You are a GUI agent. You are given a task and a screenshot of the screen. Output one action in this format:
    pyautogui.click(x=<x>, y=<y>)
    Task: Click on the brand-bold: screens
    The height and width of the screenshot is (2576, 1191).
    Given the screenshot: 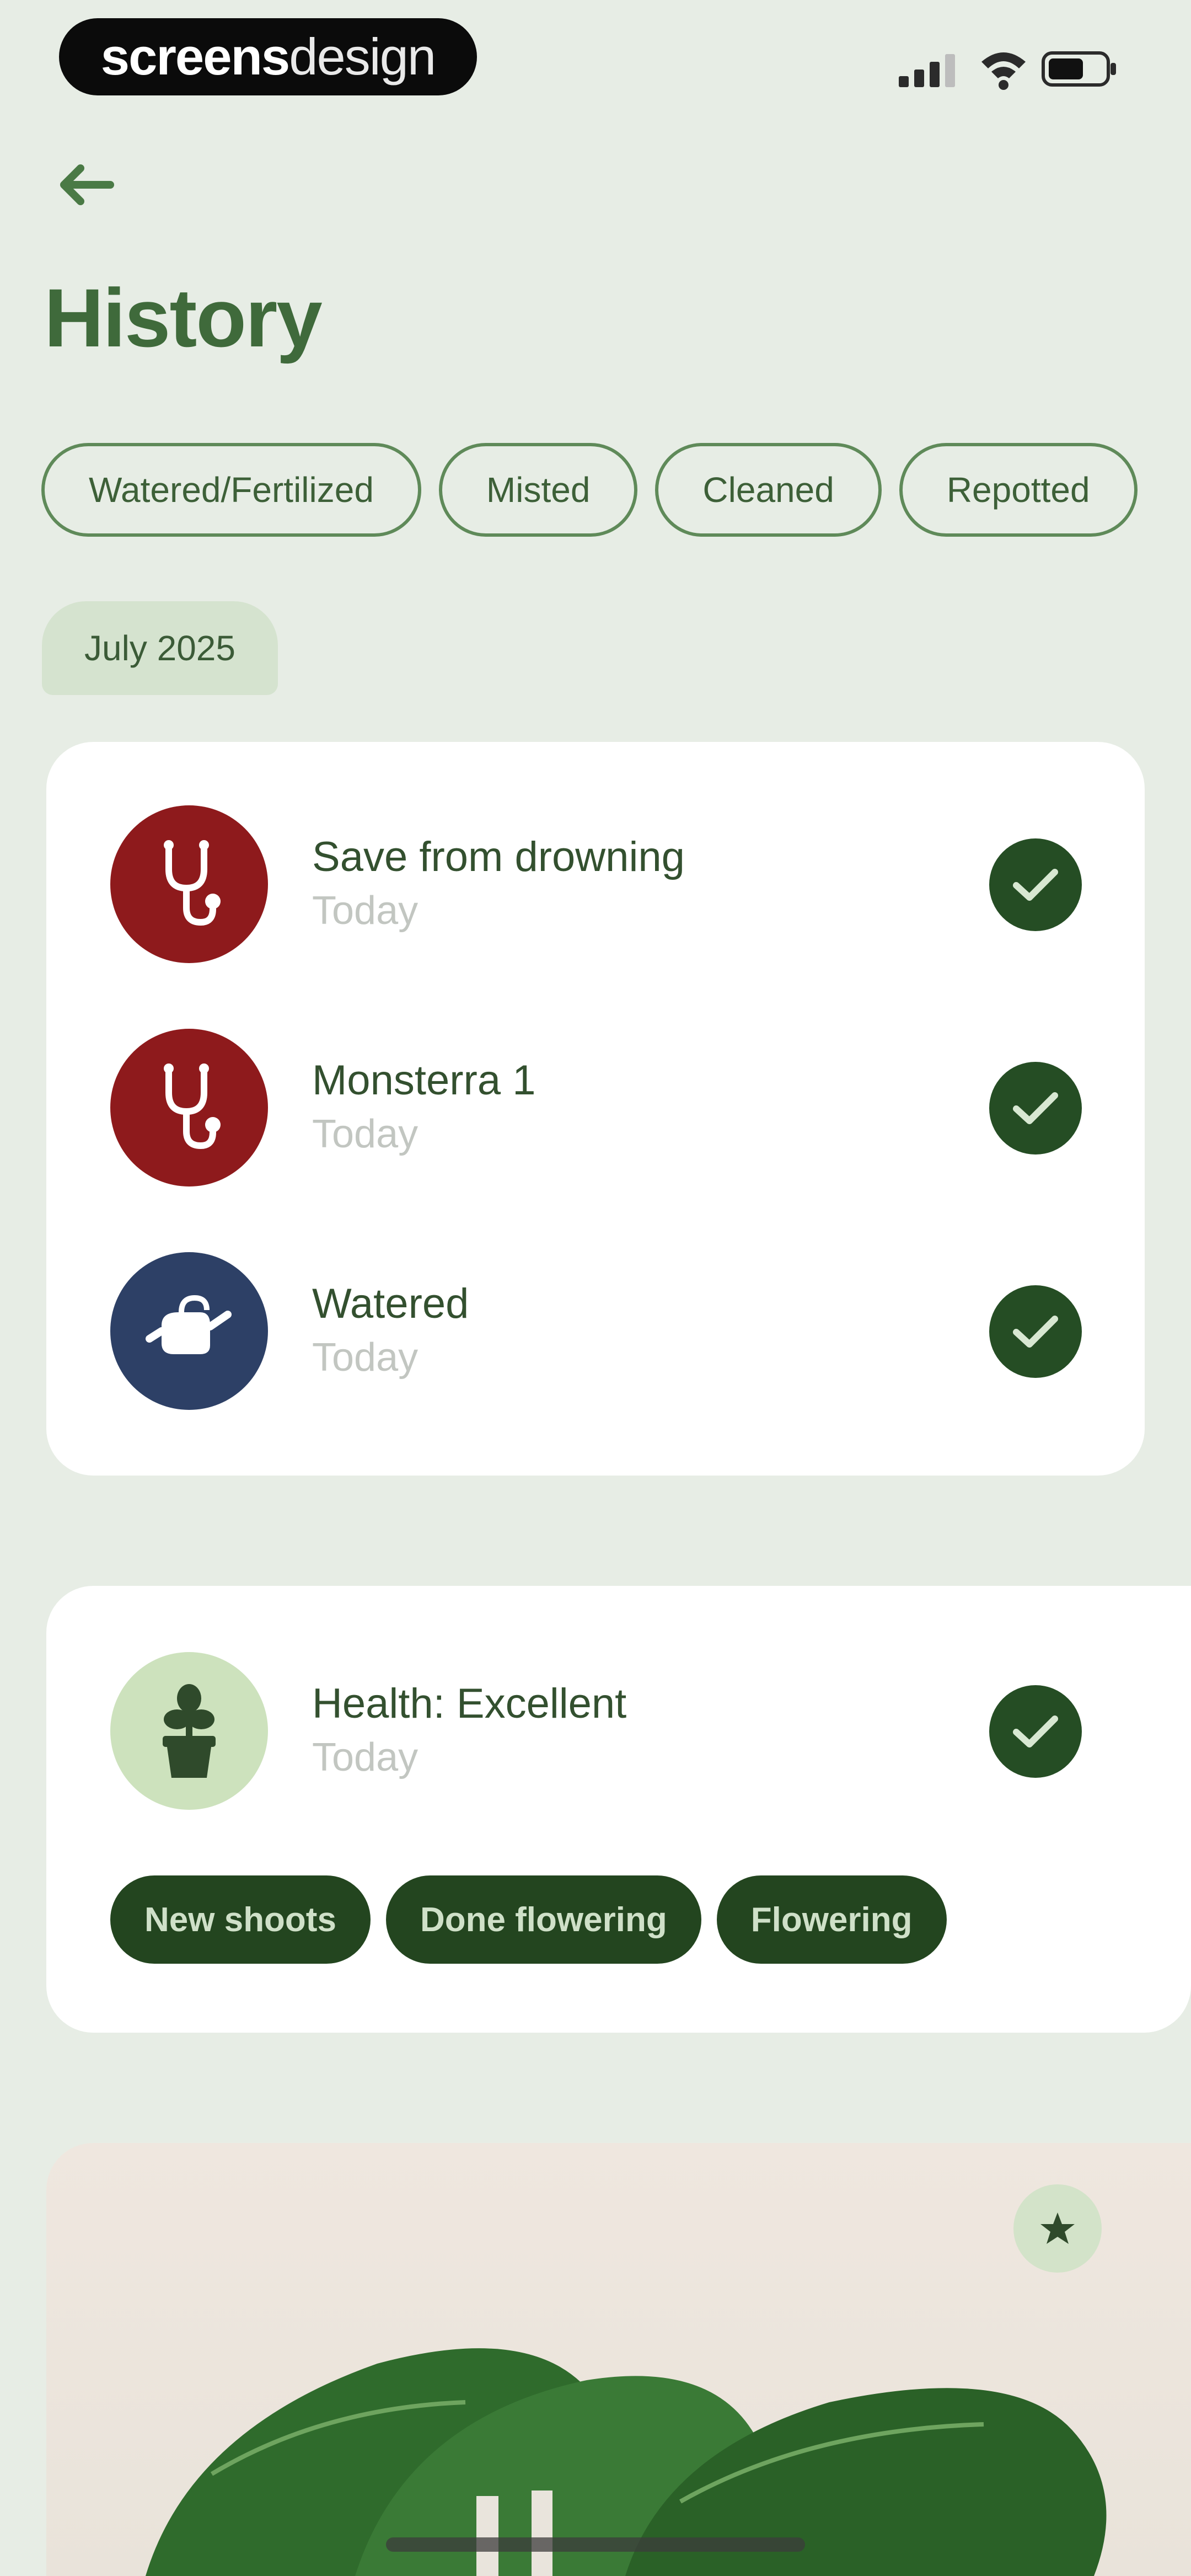 What is the action you would take?
    pyautogui.click(x=195, y=56)
    